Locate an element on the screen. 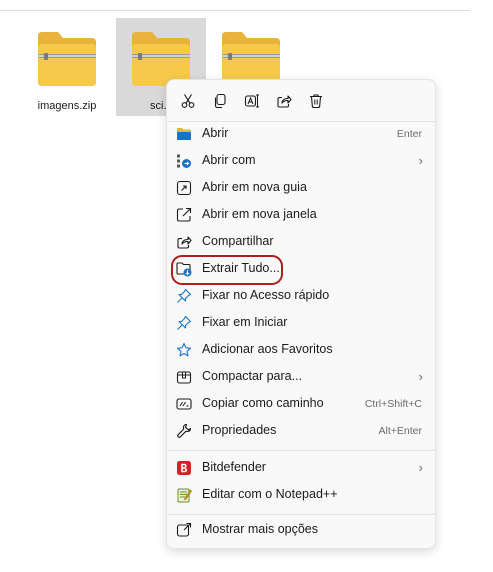 The width and height of the screenshot is (493, 572). compress-icon is located at coordinates (184, 377).